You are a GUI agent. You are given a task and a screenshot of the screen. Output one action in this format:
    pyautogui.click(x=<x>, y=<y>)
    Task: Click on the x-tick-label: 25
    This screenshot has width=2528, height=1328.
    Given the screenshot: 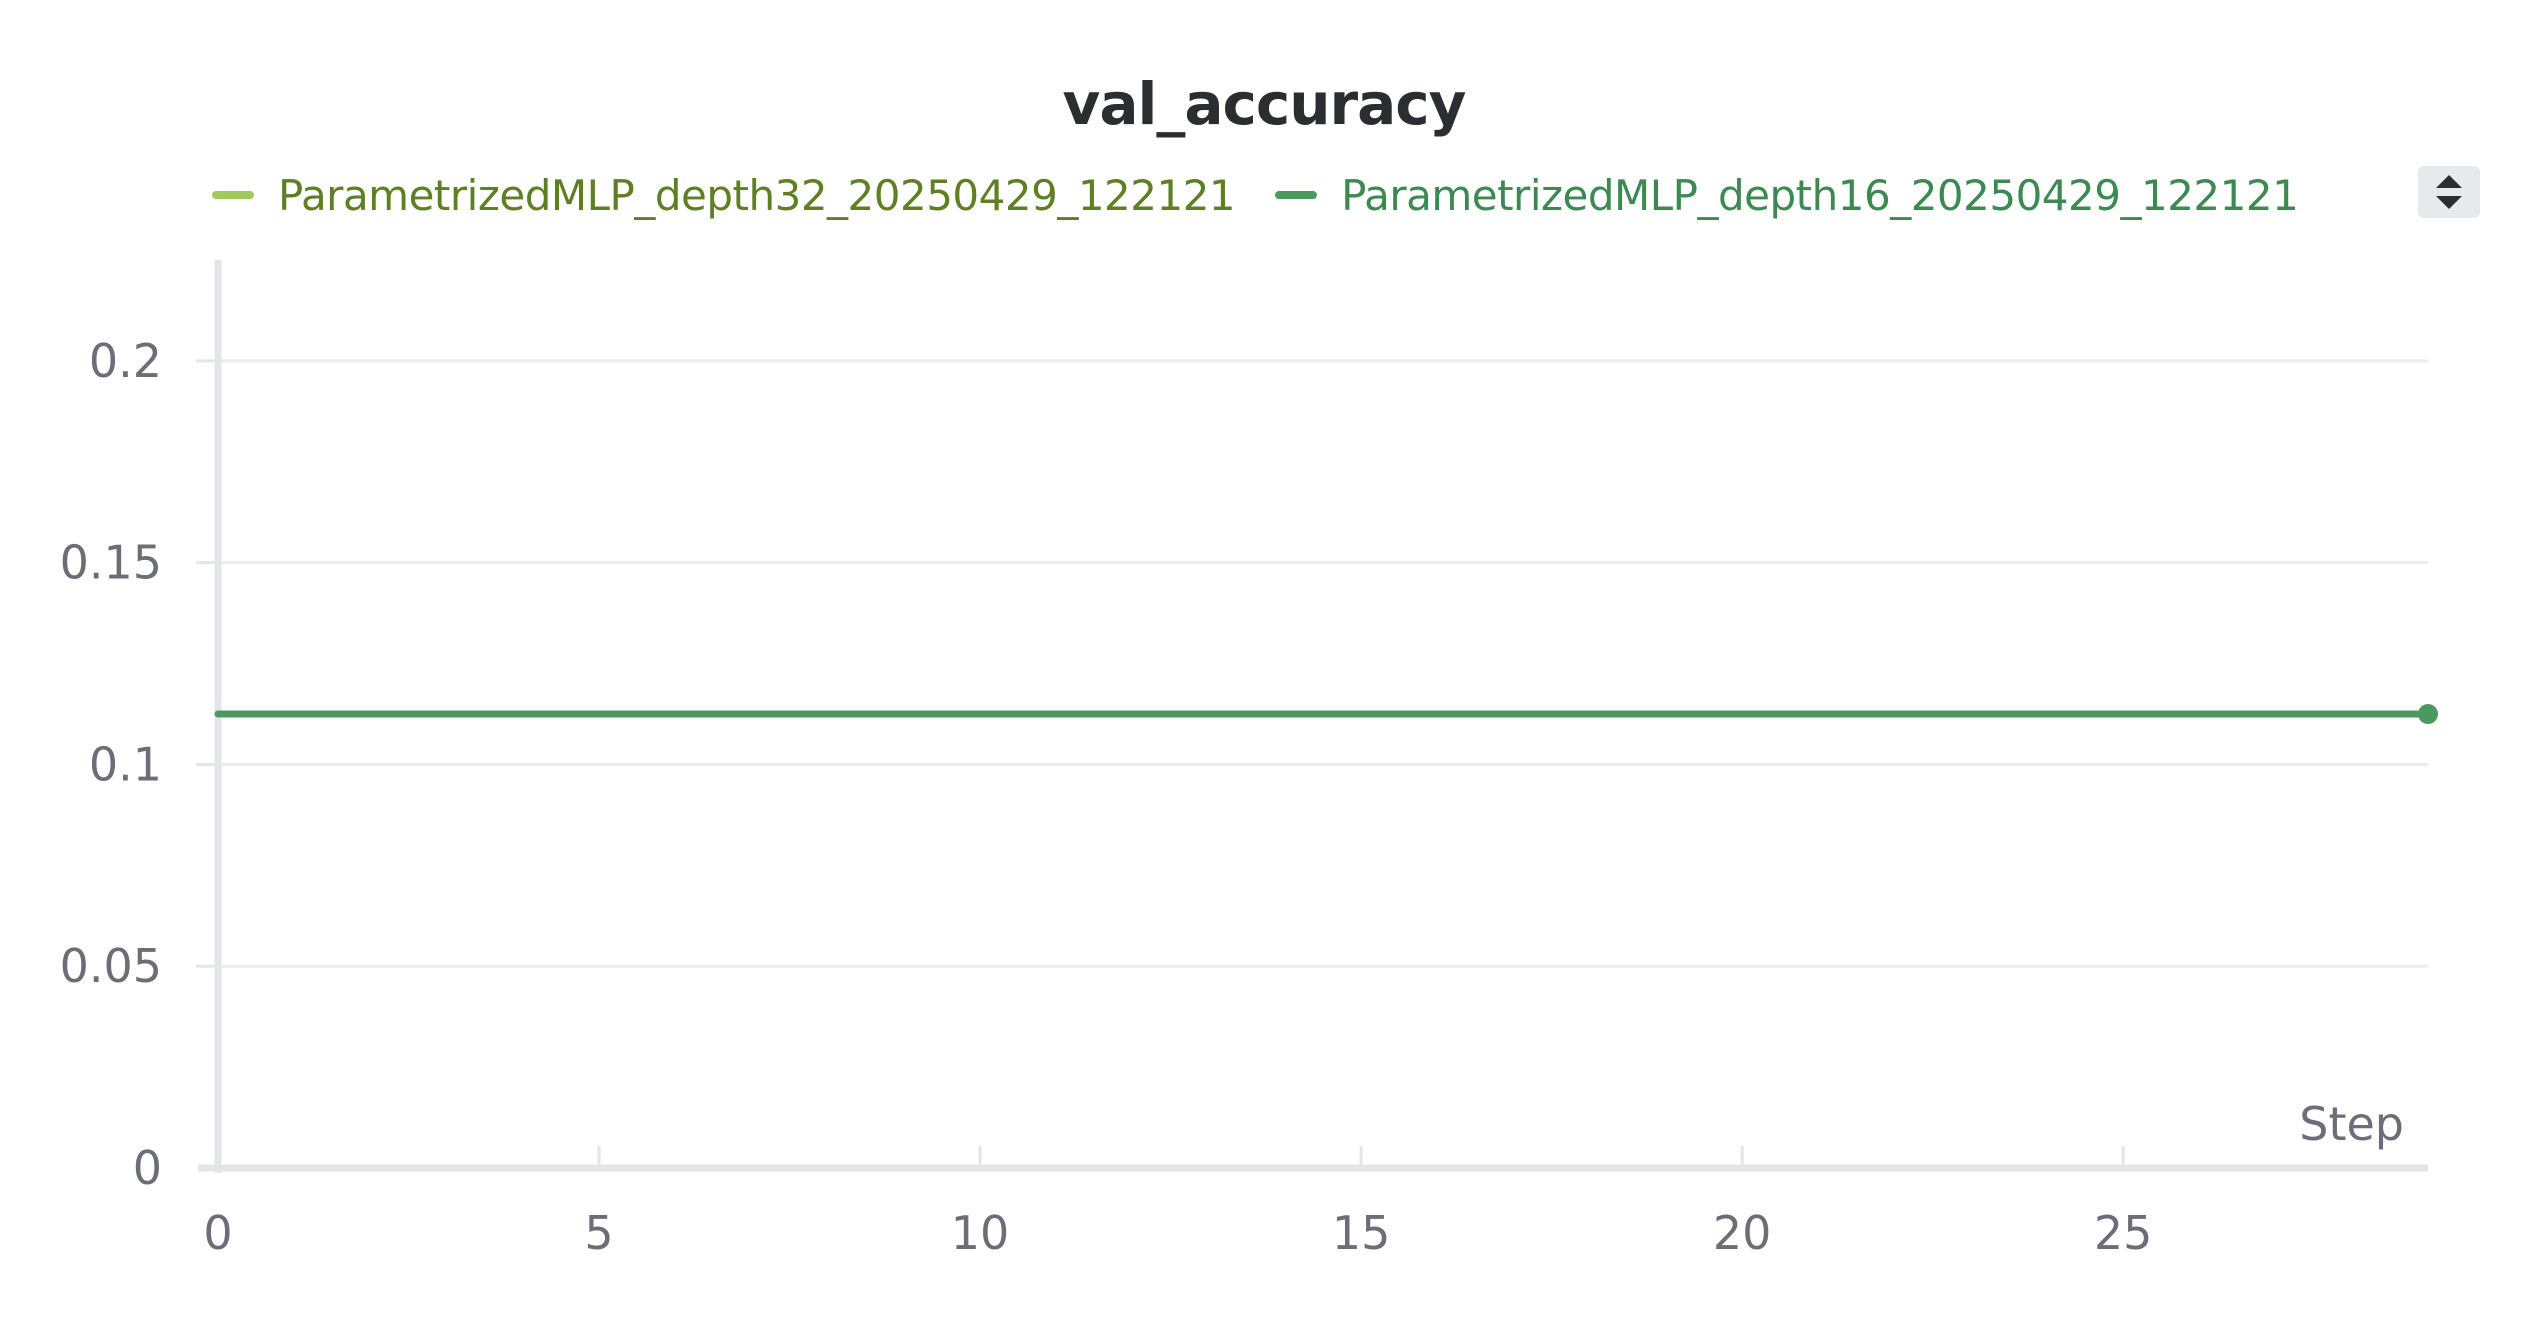 What is the action you would take?
    pyautogui.click(x=2123, y=1233)
    